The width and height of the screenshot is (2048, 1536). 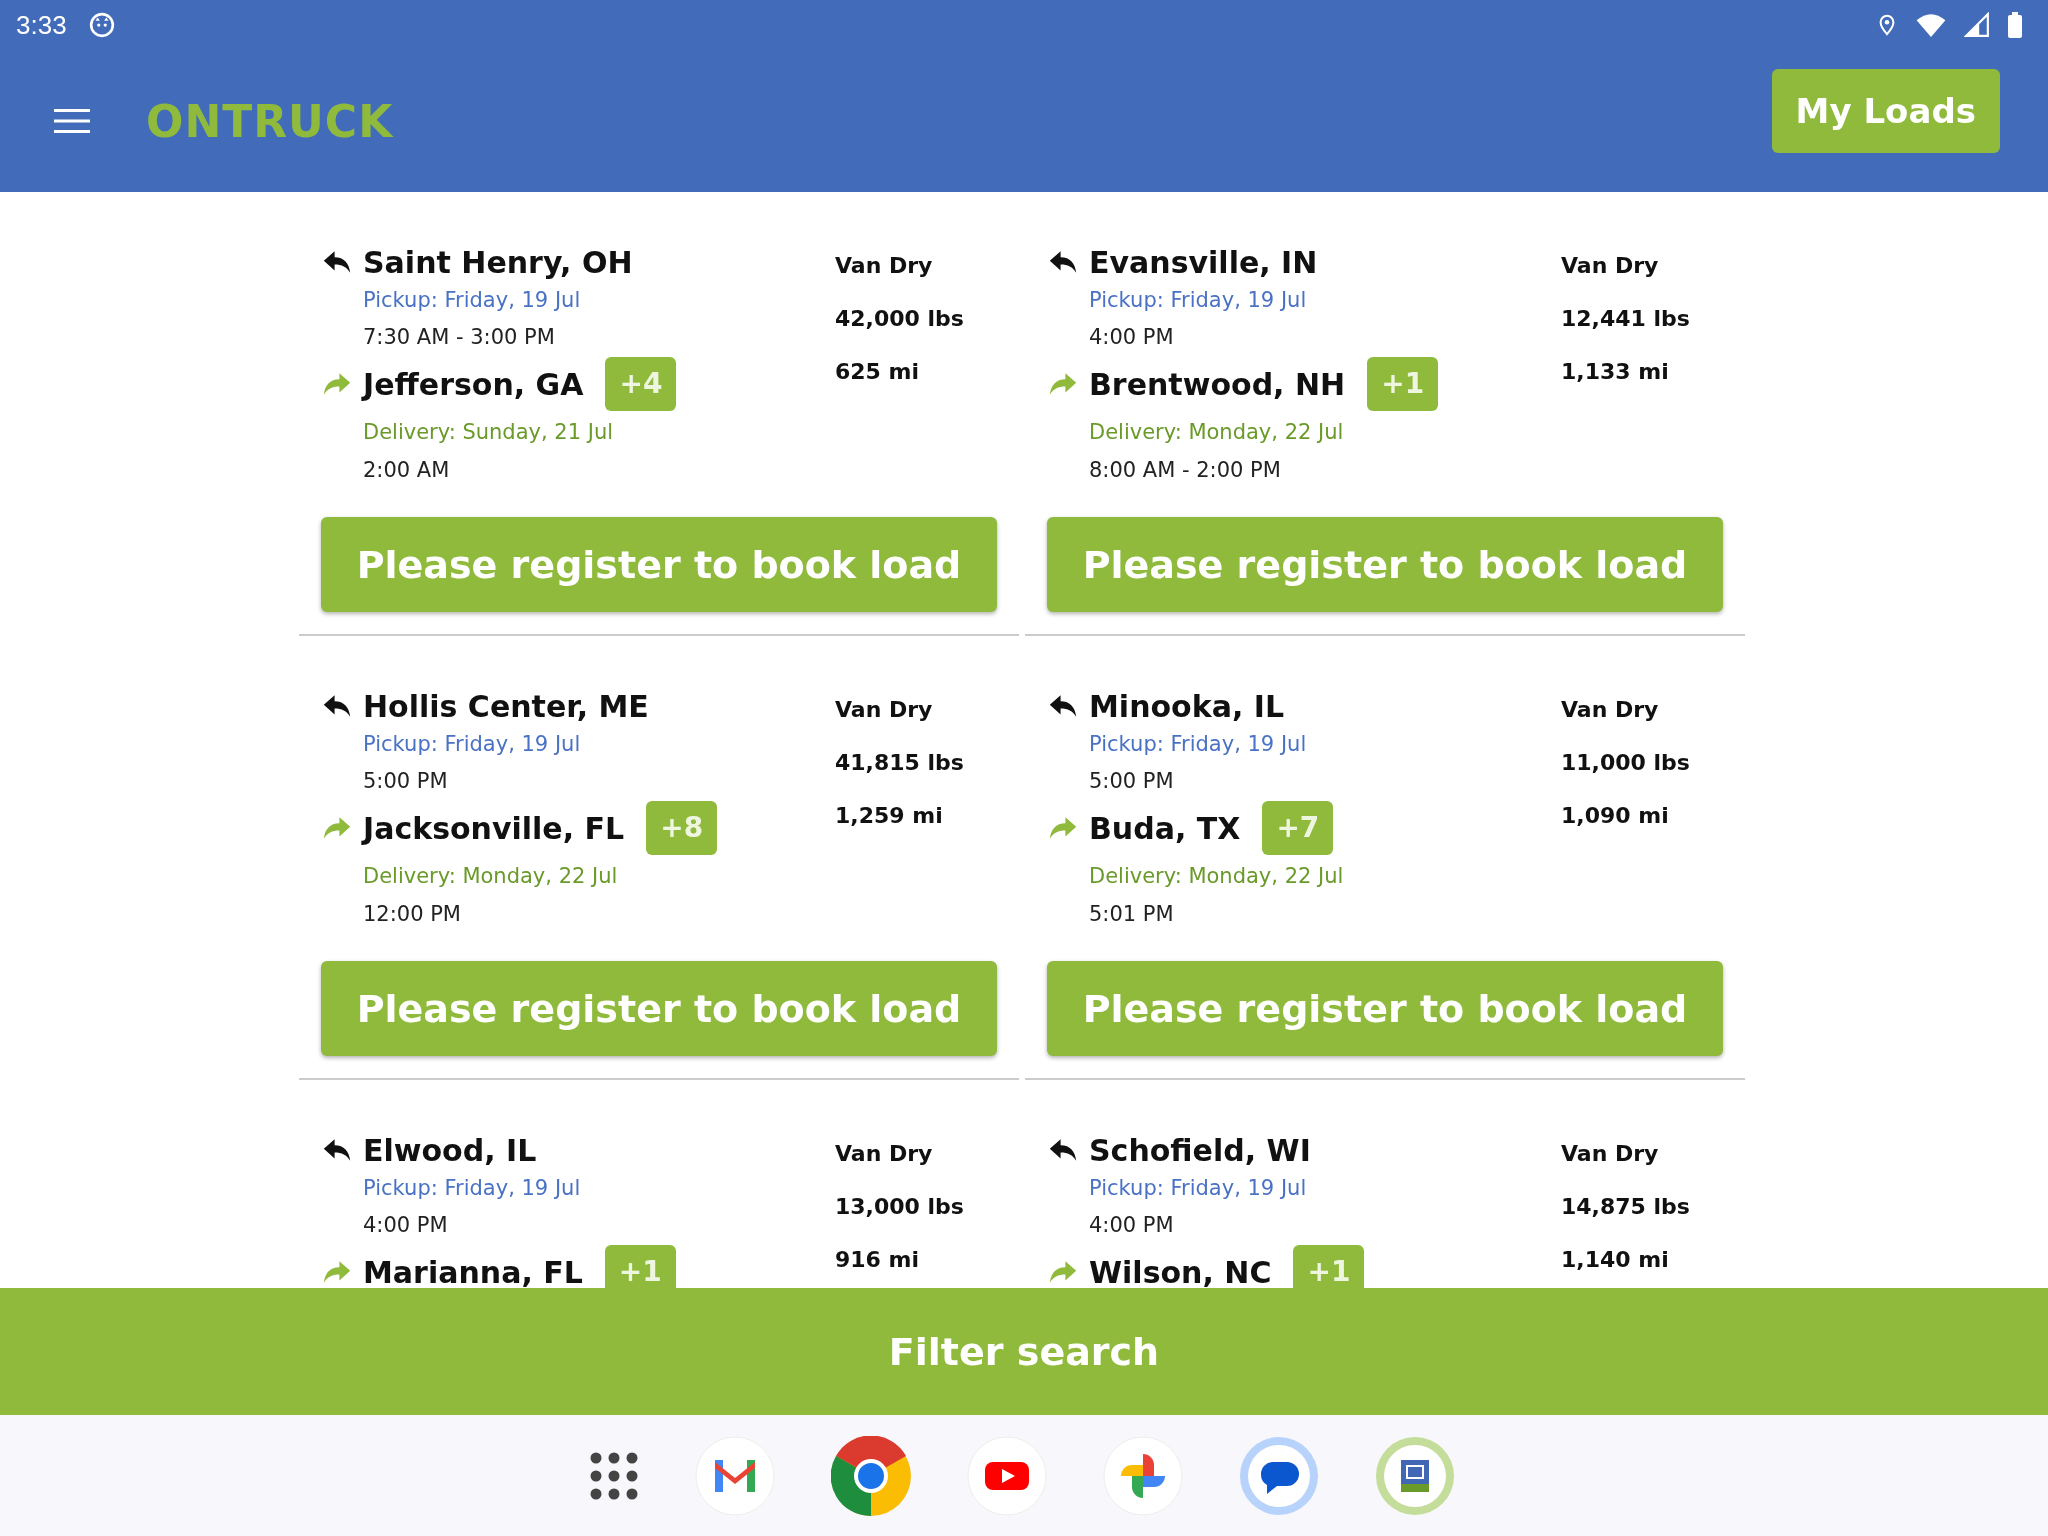 I want to click on cat-face-icon, so click(x=101, y=25).